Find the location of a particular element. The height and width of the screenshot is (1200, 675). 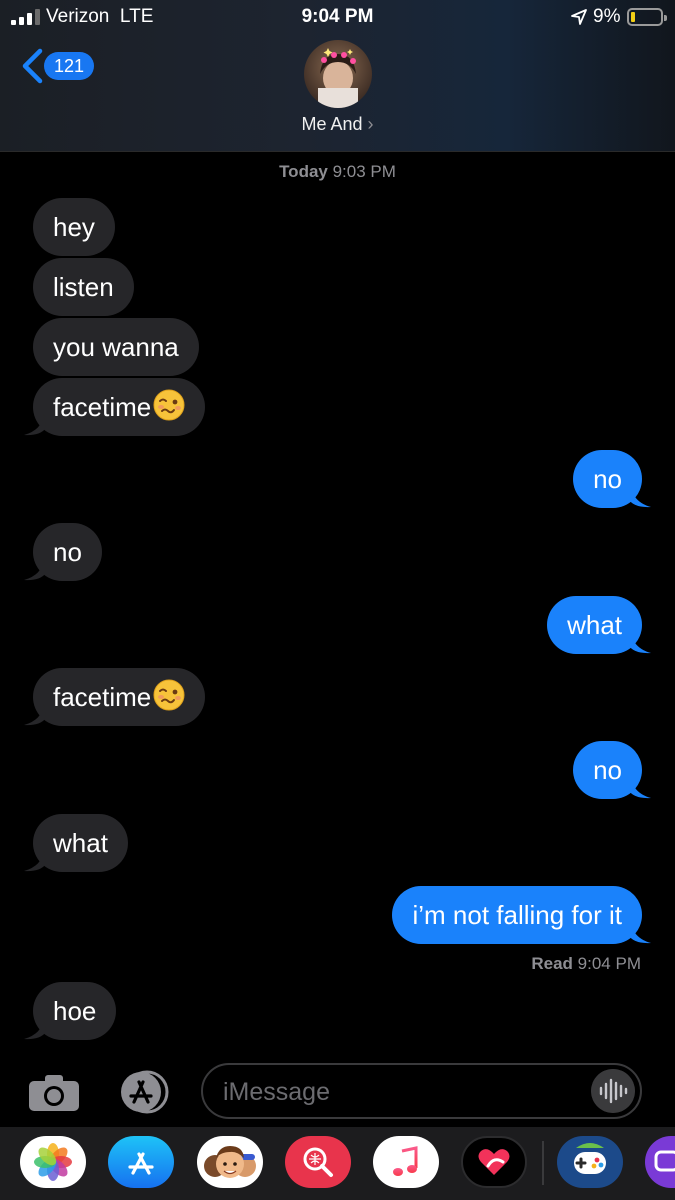

battery-percent: 9% is located at coordinates (607, 16).